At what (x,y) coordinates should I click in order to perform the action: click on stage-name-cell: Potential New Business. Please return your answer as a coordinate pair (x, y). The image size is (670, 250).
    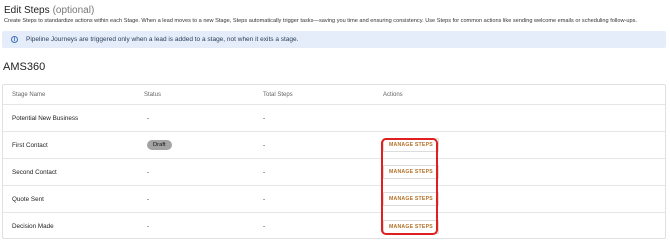
    Looking at the image, I should click on (45, 118).